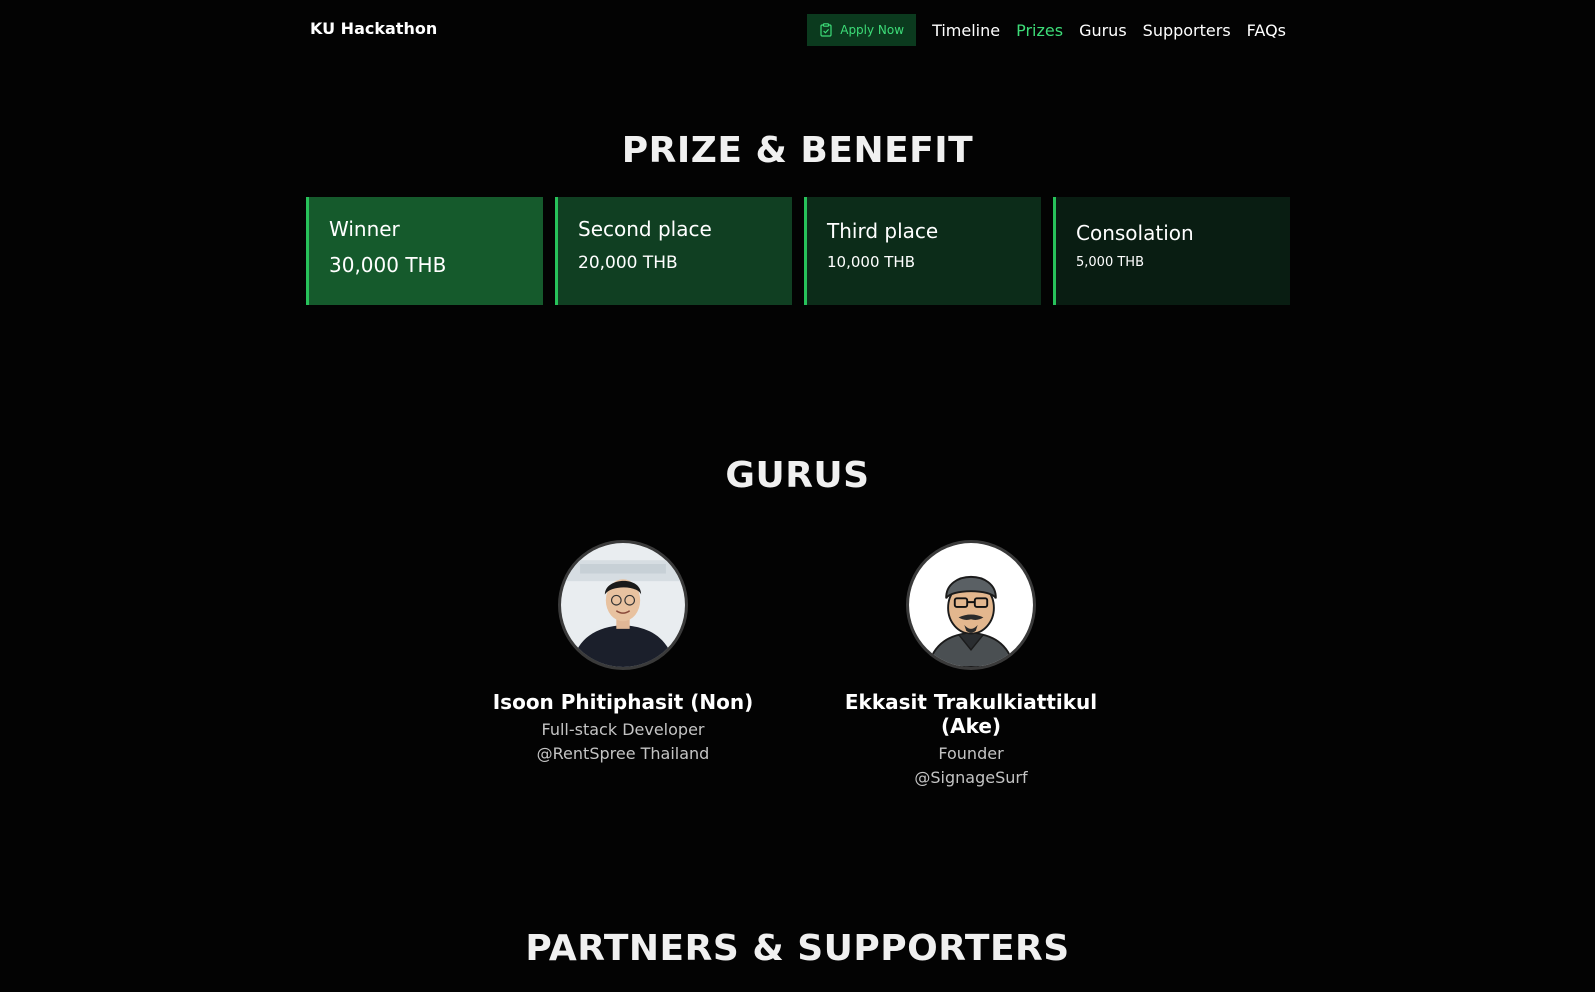  What do you see at coordinates (971, 753) in the screenshot?
I see `guru-role: Founder` at bounding box center [971, 753].